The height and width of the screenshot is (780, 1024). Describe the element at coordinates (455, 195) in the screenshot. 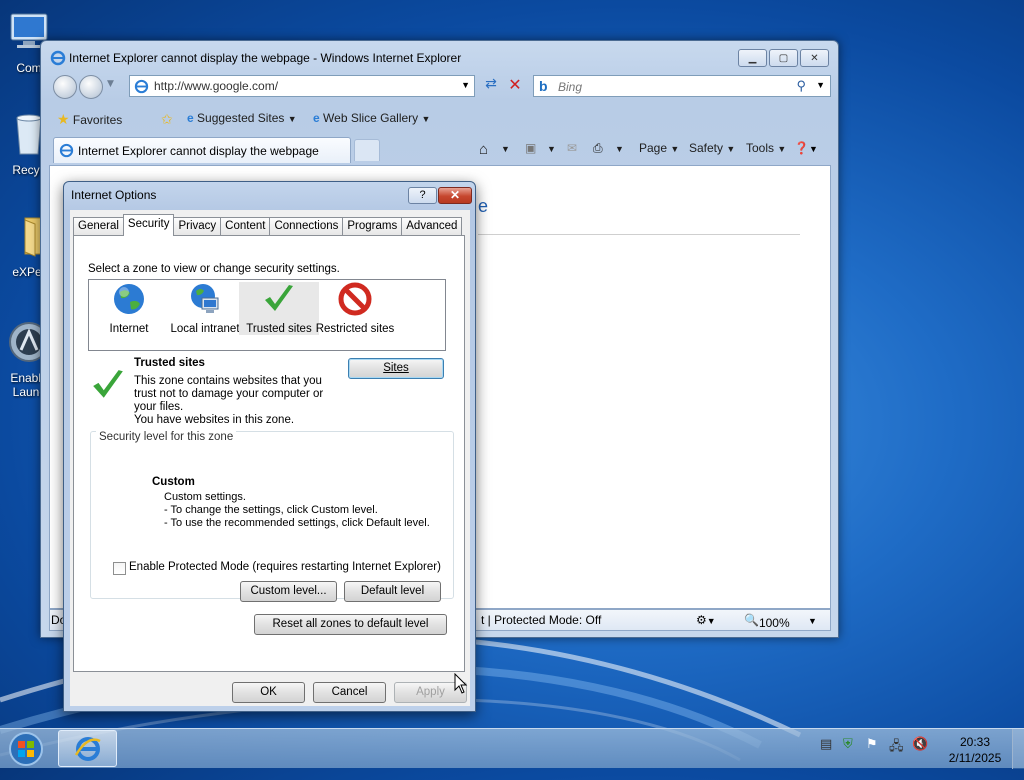

I see `dialog-close-button: ✕` at that location.